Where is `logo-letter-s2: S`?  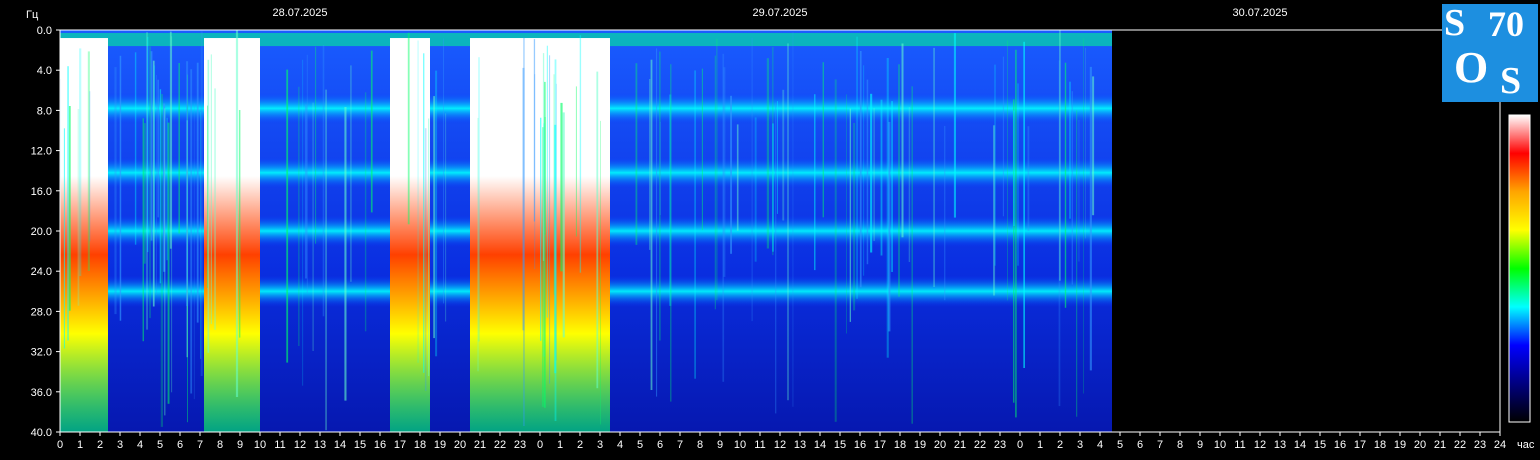 logo-letter-s2: S is located at coordinates (1511, 81).